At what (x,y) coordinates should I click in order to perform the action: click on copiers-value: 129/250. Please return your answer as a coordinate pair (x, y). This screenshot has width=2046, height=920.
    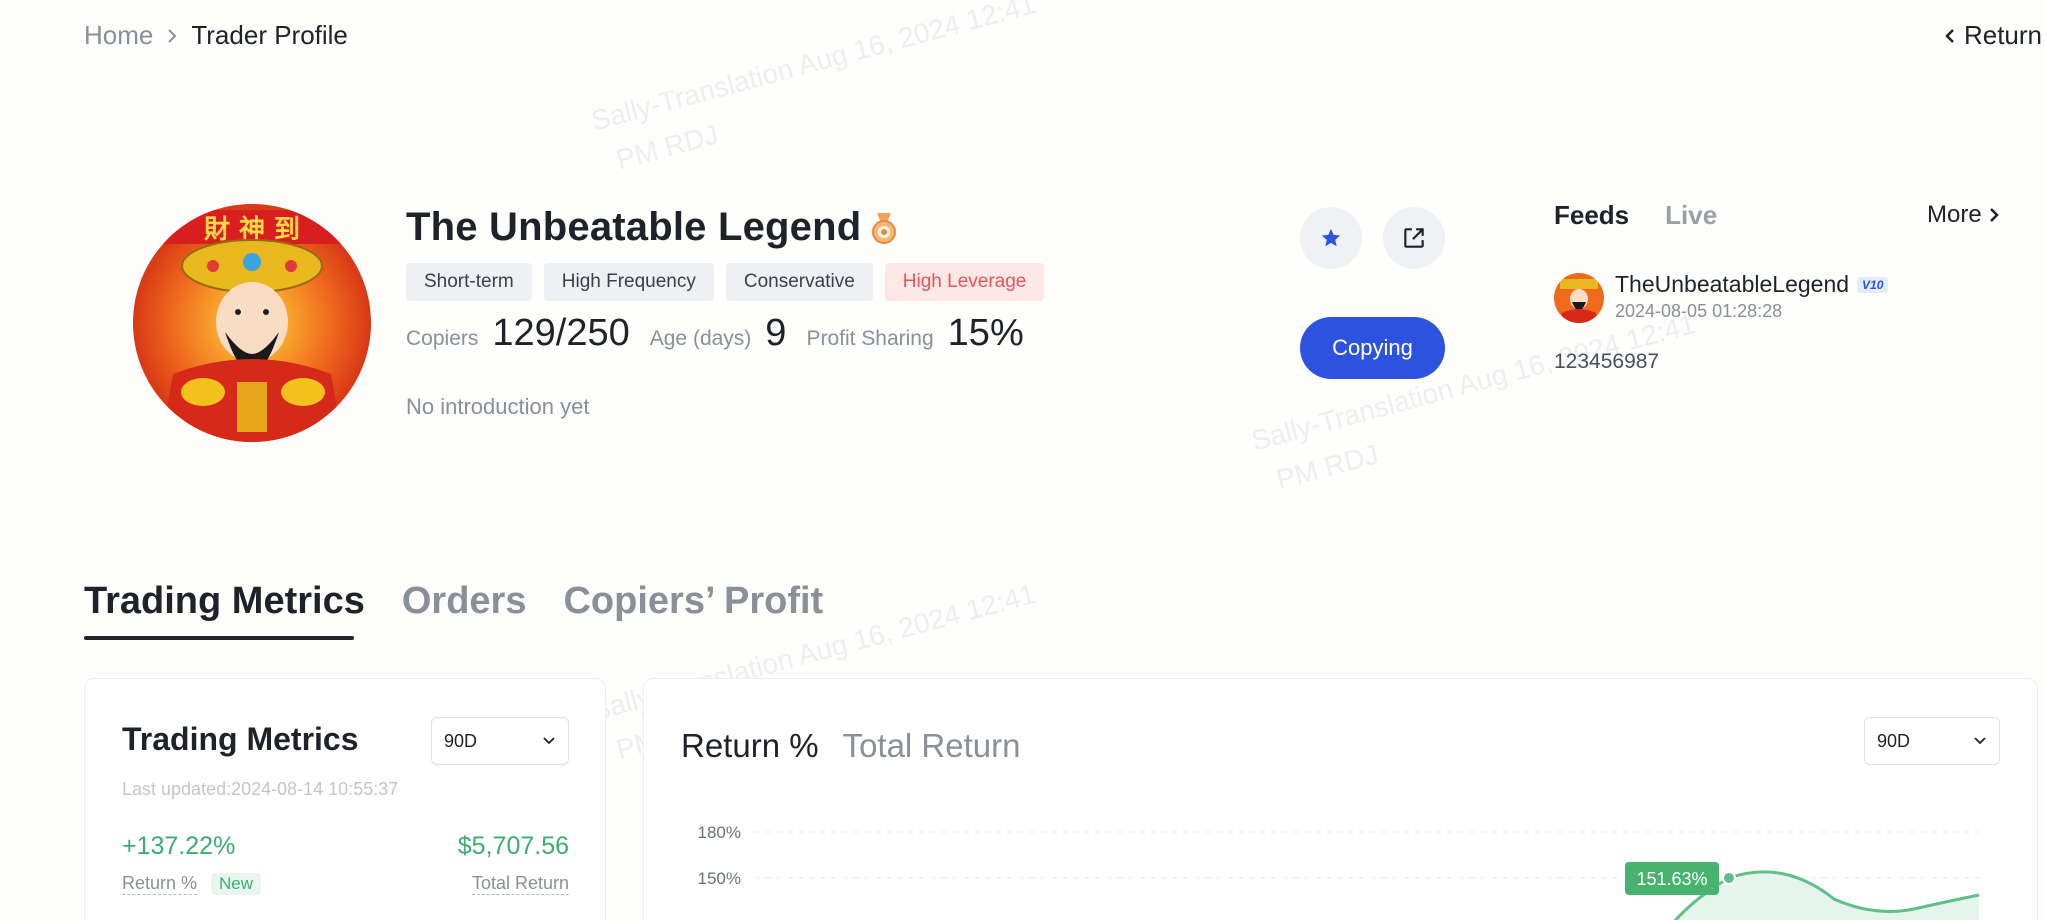
    Looking at the image, I should click on (561, 333).